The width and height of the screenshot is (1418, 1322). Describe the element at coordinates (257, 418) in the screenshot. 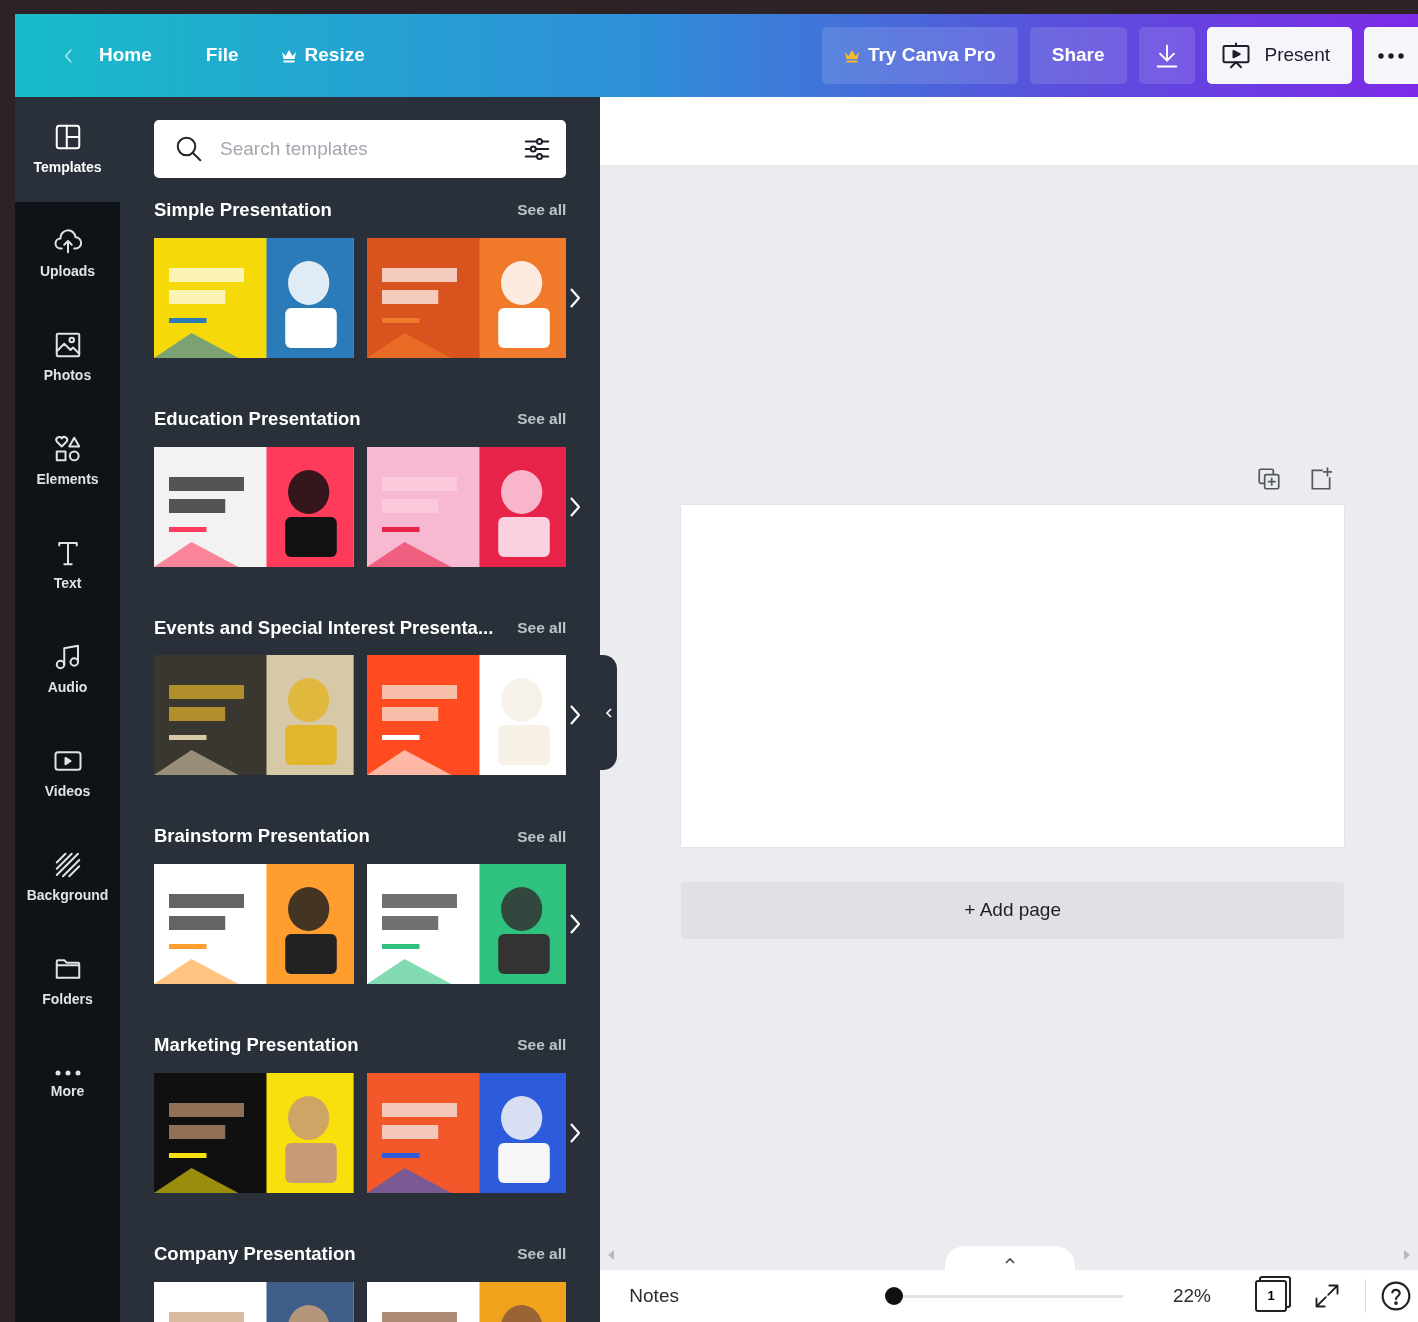

I see `section-title: Education Presentation` at that location.